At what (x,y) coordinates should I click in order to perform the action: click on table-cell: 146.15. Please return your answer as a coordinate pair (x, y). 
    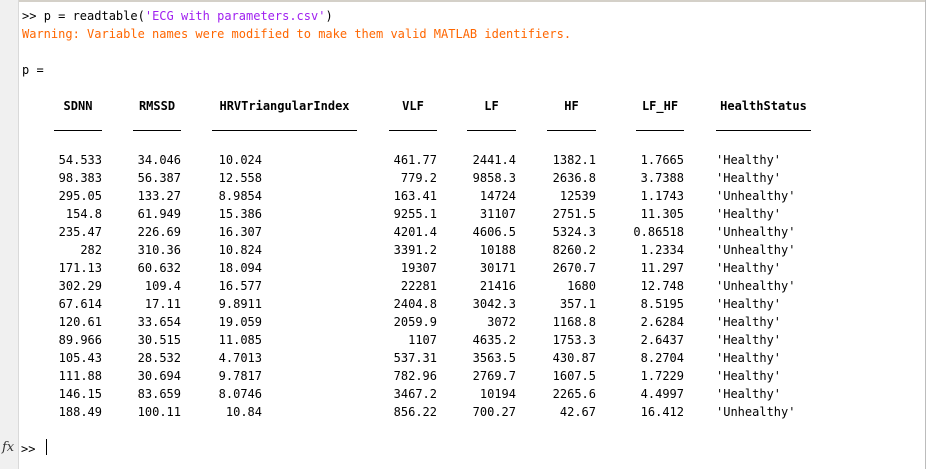
    Looking at the image, I should click on (80, 394).